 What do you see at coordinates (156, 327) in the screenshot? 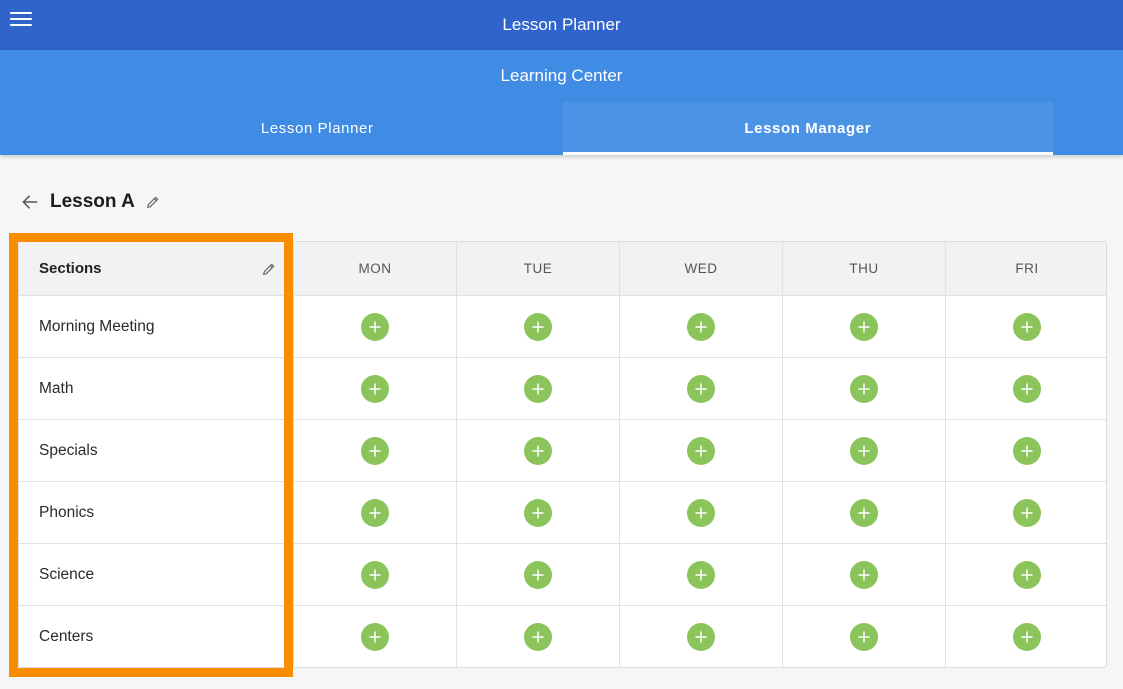
I see `section-row-label: Morning Meeting` at bounding box center [156, 327].